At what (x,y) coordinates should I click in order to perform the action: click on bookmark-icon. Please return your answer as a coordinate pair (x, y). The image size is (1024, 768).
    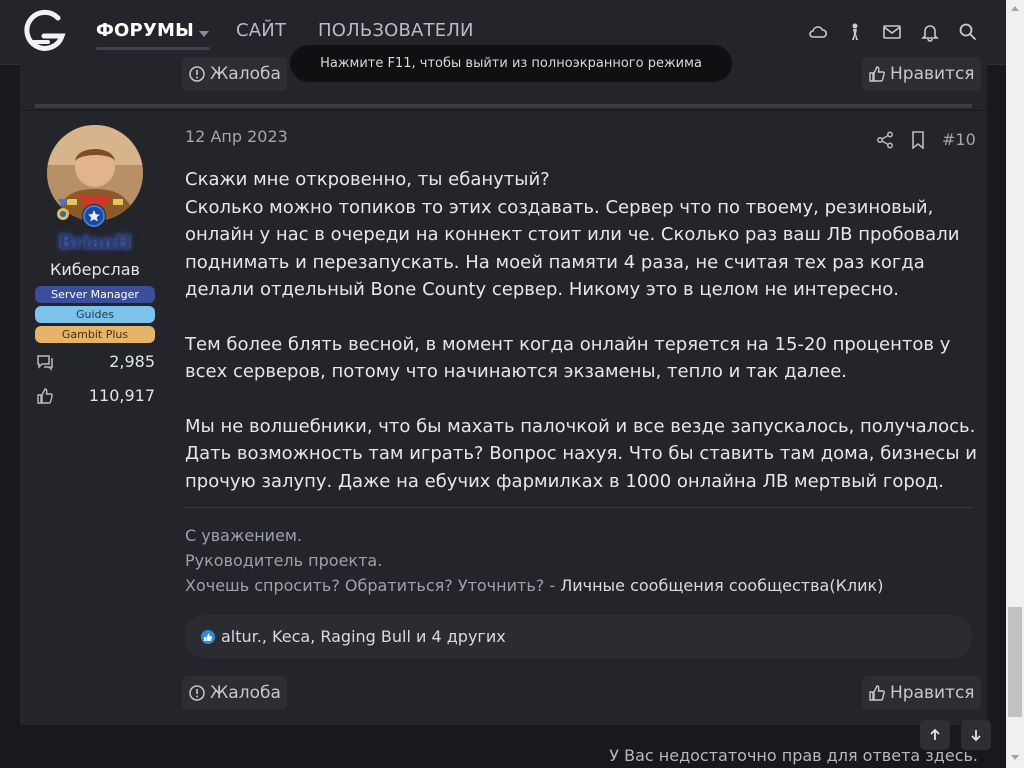
    Looking at the image, I should click on (918, 140).